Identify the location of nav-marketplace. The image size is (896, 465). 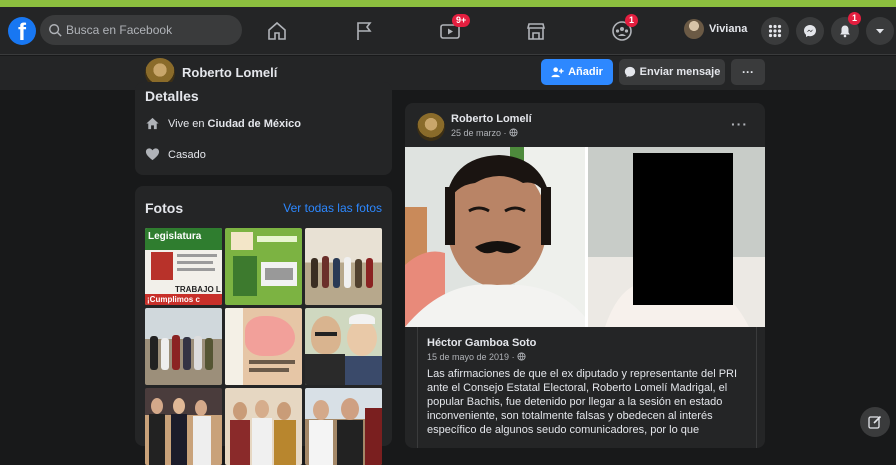
(536, 31).